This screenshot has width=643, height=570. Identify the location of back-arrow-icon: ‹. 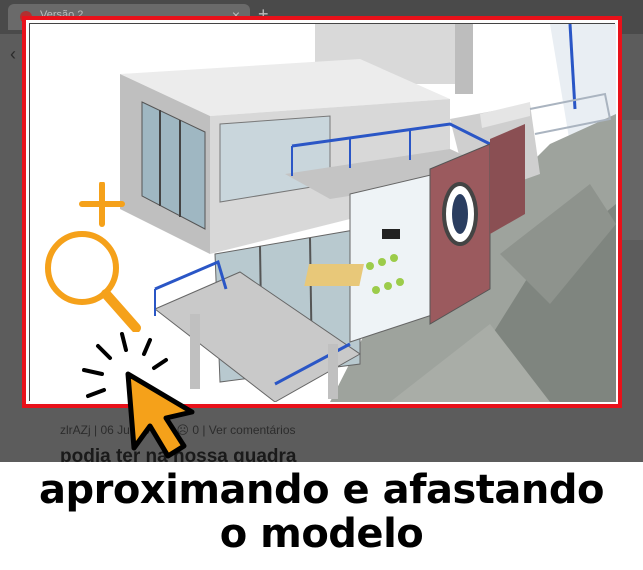
(13, 54).